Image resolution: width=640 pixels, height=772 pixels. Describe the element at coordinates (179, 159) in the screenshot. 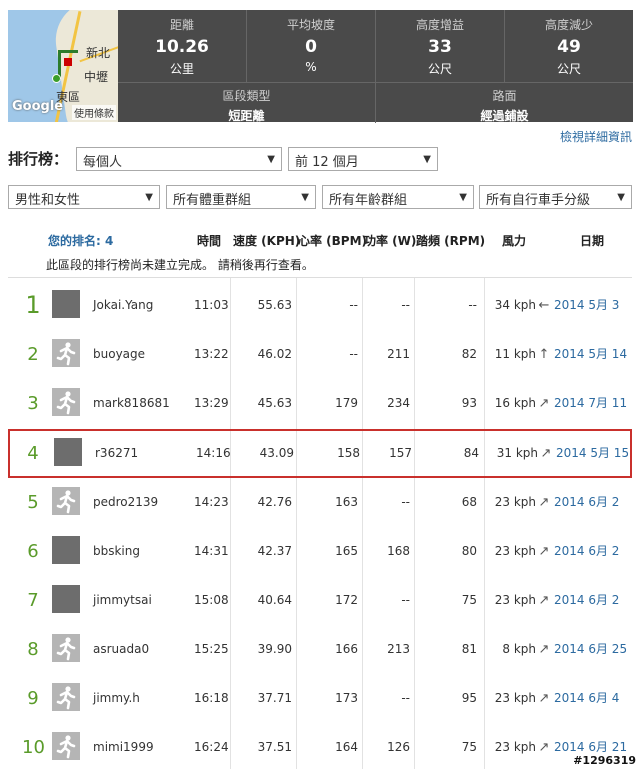

I see `people-filter-select: 每個人 ▼` at that location.